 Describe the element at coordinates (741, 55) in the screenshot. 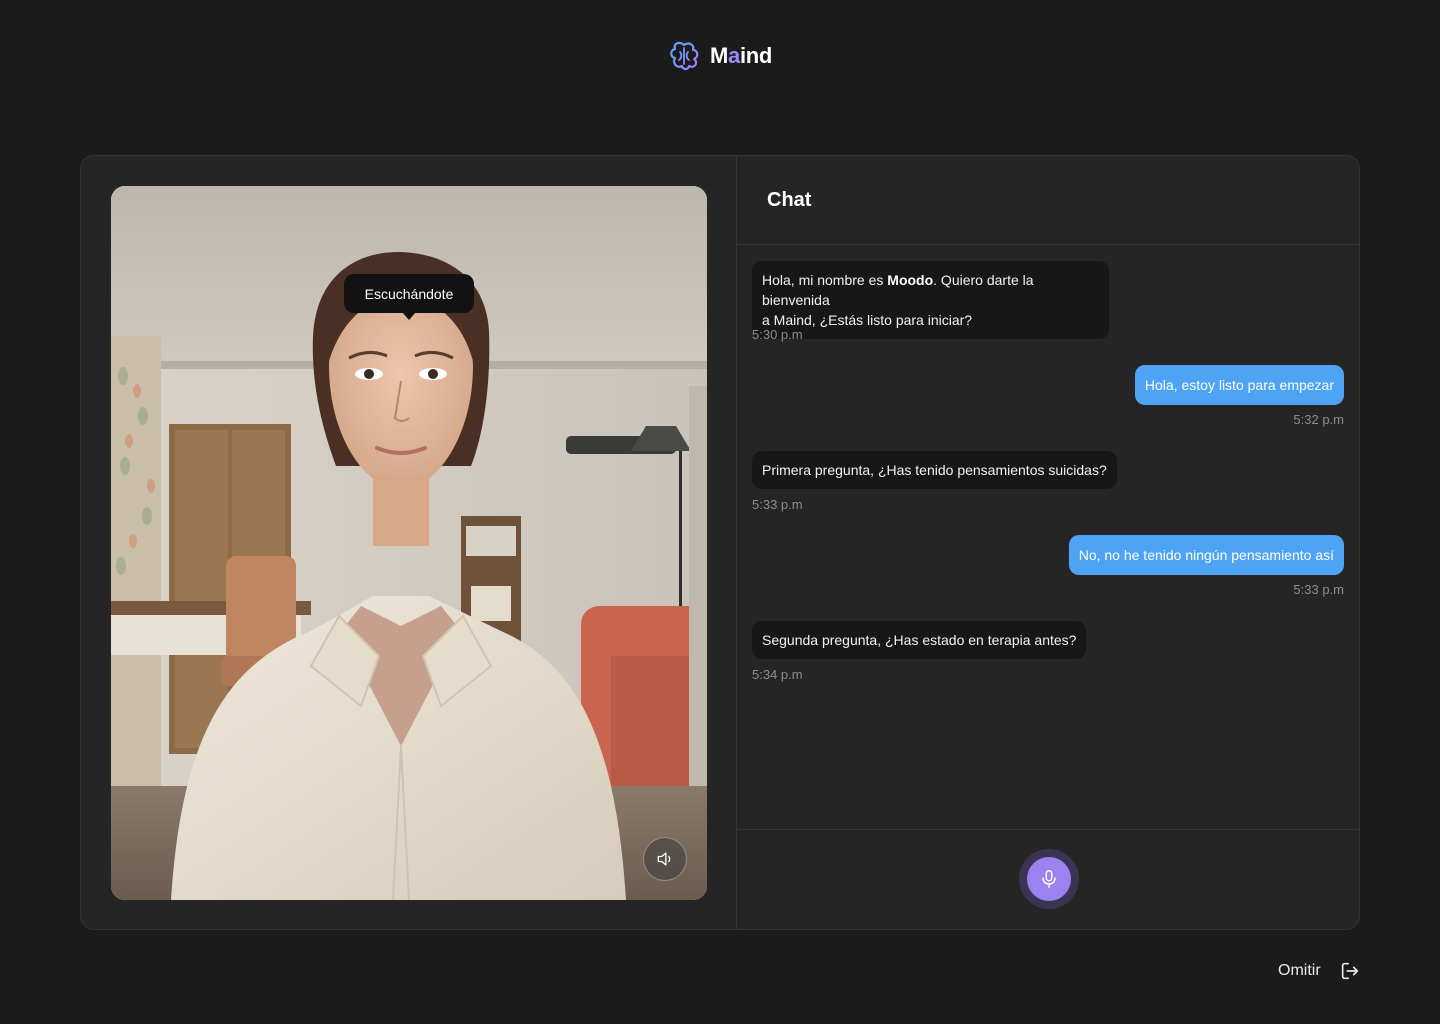

I see `brand-name: Maind` at that location.